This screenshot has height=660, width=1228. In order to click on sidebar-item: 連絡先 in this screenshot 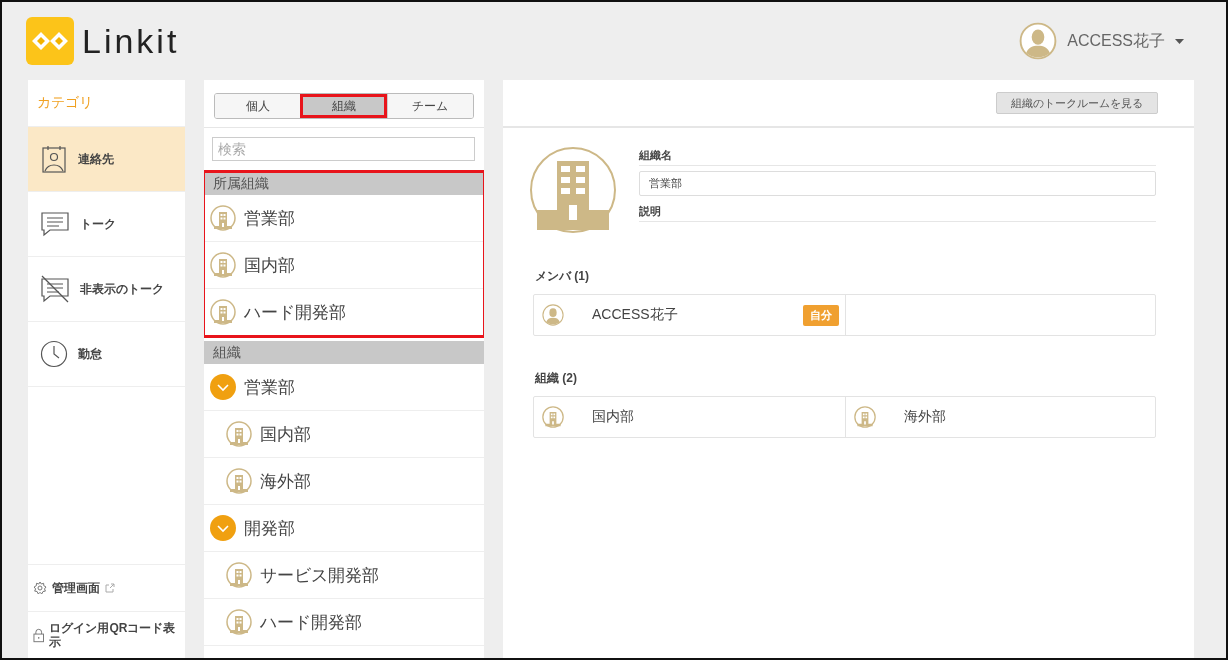, I will do `click(106, 159)`.